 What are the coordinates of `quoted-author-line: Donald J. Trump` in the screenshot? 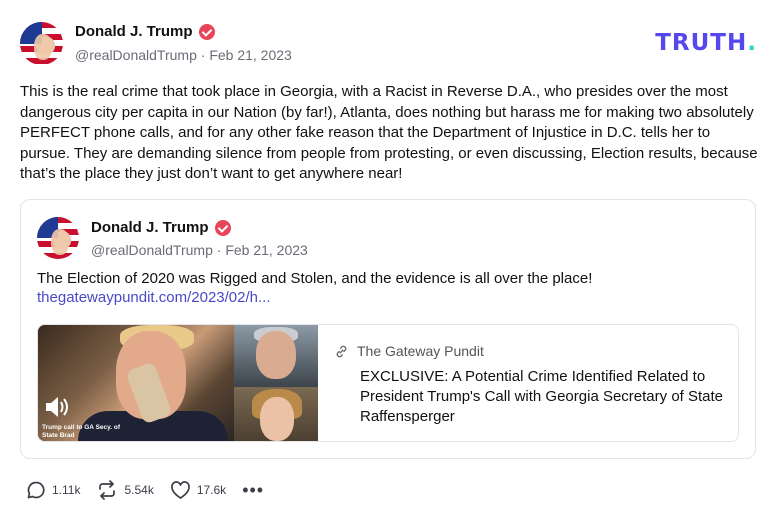 It's located at (161, 227).